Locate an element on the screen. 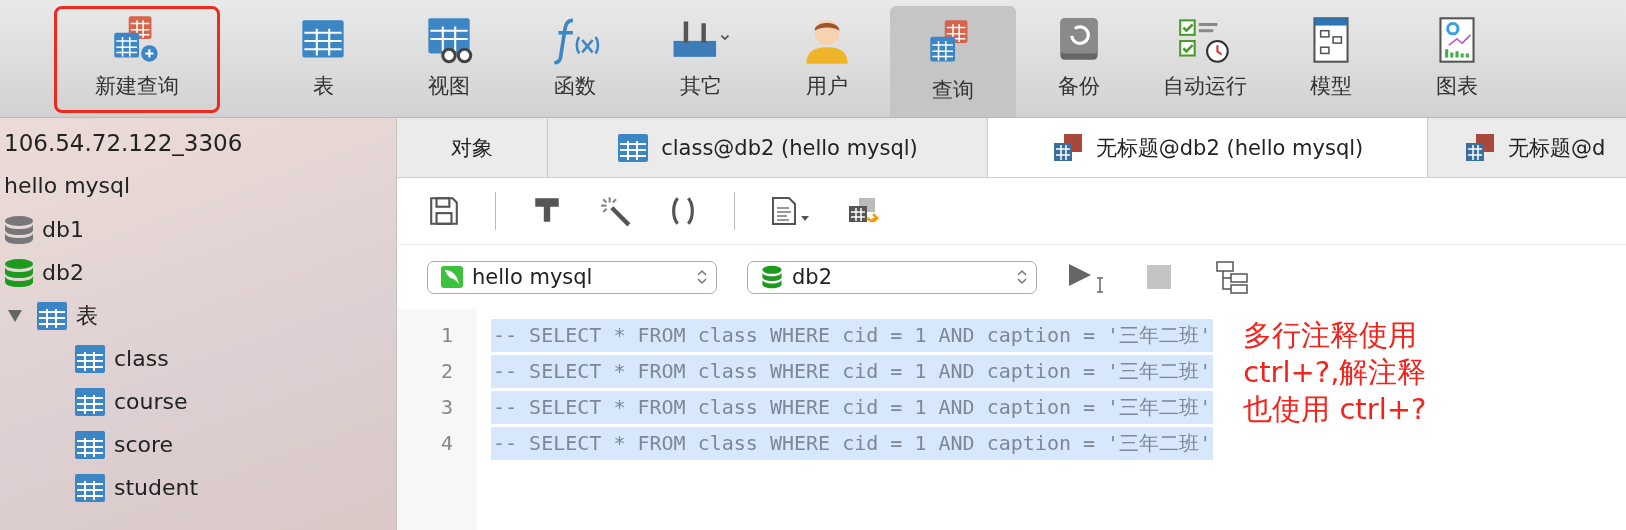 Image resolution: width=1626 pixels, height=530 pixels. annotation-text: 多行注释使用 is located at coordinates (1330, 335).